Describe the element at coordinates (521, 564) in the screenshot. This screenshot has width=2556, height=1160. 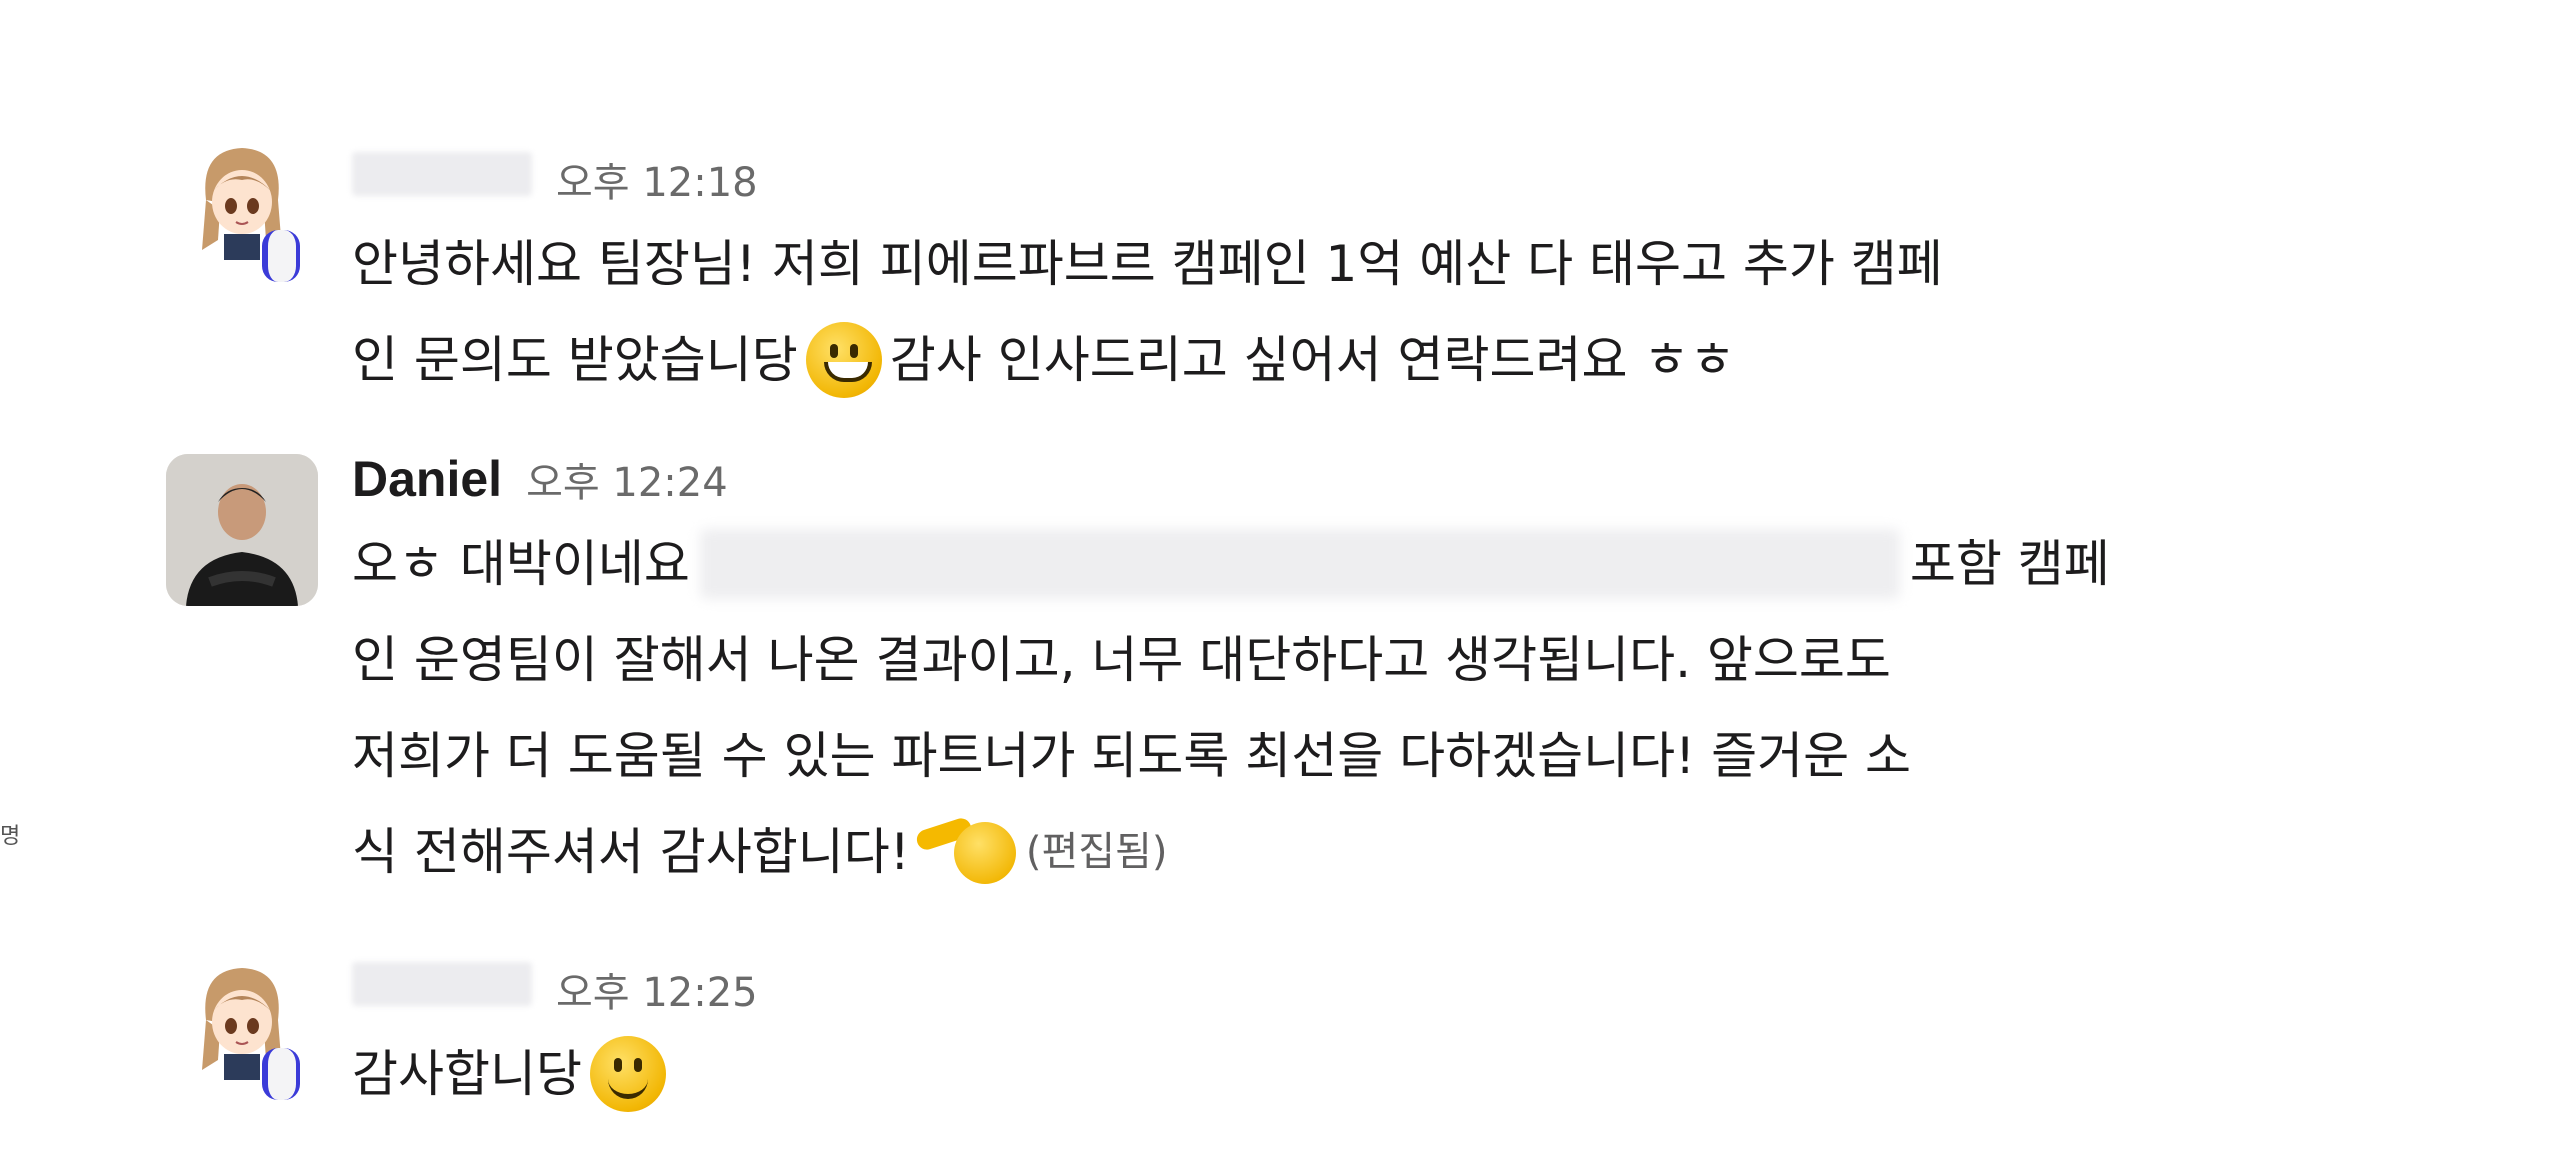
I see `message-text: 오ㅎ 대박이네요` at that location.